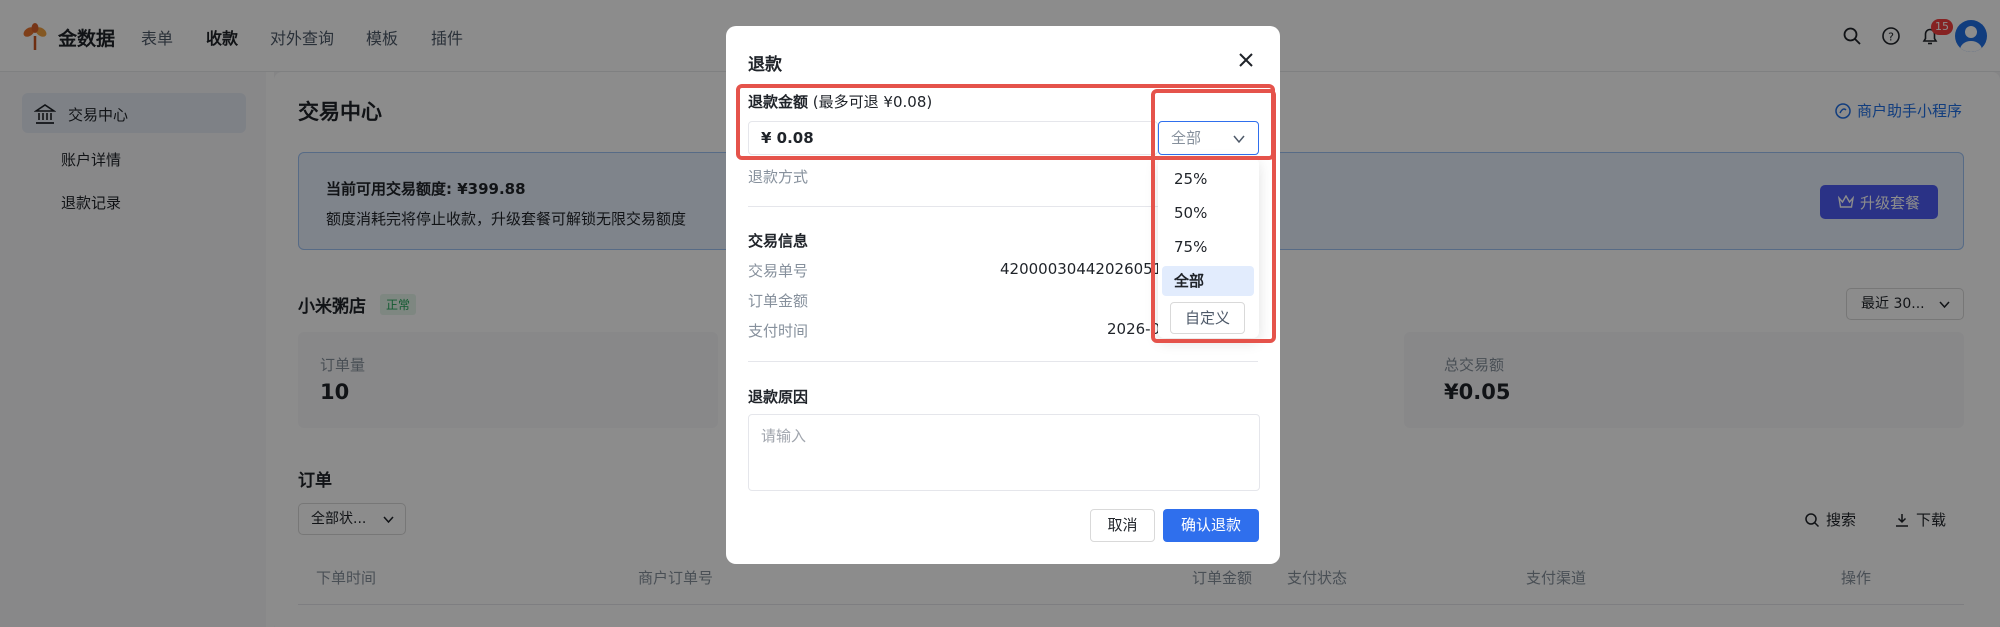  What do you see at coordinates (1122, 525) in the screenshot?
I see `cancel-button: 取消` at bounding box center [1122, 525].